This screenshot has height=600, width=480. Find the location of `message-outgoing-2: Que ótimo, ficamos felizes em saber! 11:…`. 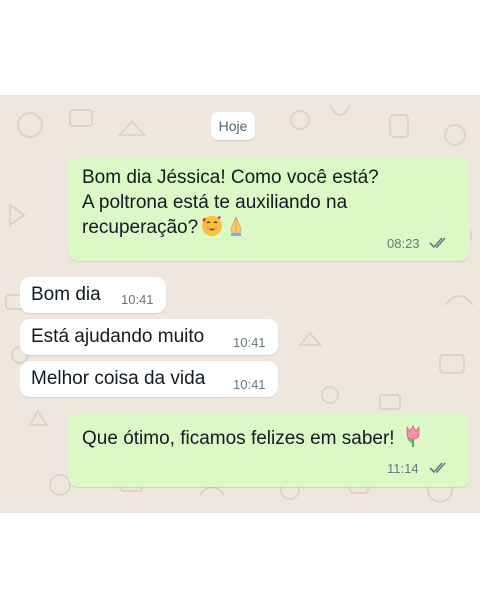

message-outgoing-2: Que ótimo, ficamos felizes em saber! 11:… is located at coordinates (269, 450).